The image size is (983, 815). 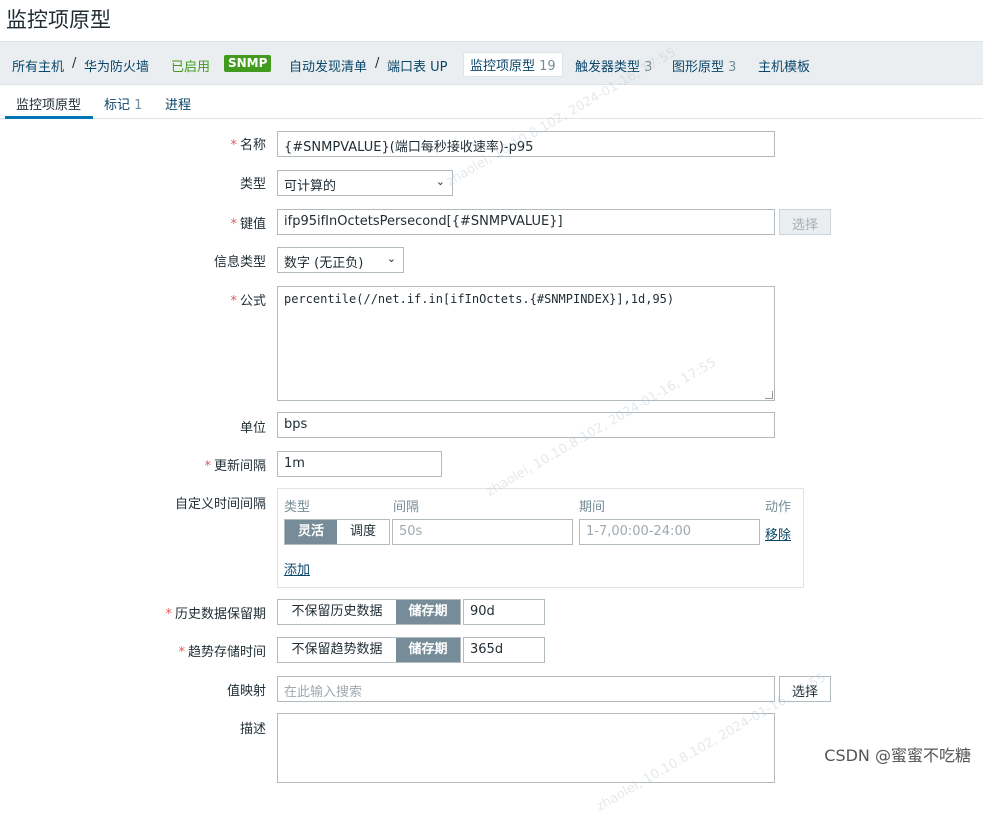 What do you see at coordinates (526, 222) in the screenshot?
I see `key-input: ifp95ifInOctetsPersecond[{#SNMPVALUE}]` at bounding box center [526, 222].